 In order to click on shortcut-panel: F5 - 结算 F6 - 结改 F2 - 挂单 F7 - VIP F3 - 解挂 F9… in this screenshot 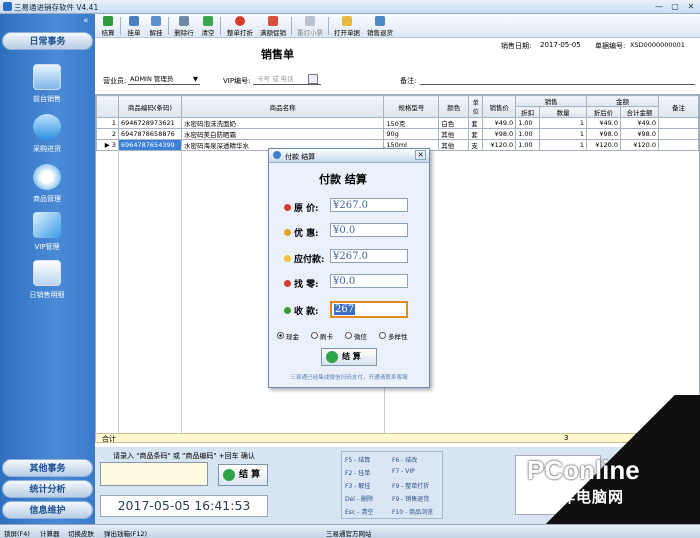, I will do `click(392, 485)`.